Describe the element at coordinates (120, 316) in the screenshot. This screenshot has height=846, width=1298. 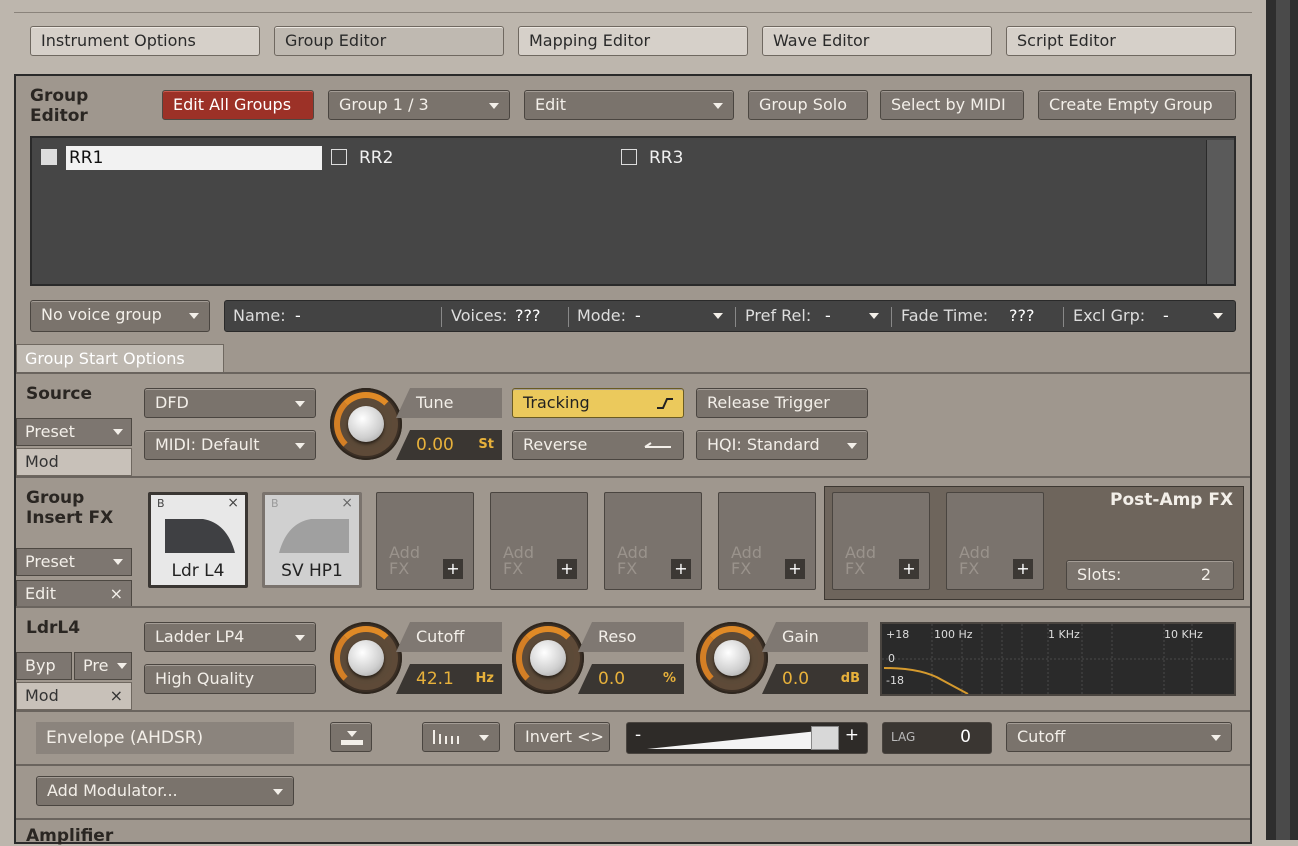
I see `voice-group-dropdown: No voice group` at that location.